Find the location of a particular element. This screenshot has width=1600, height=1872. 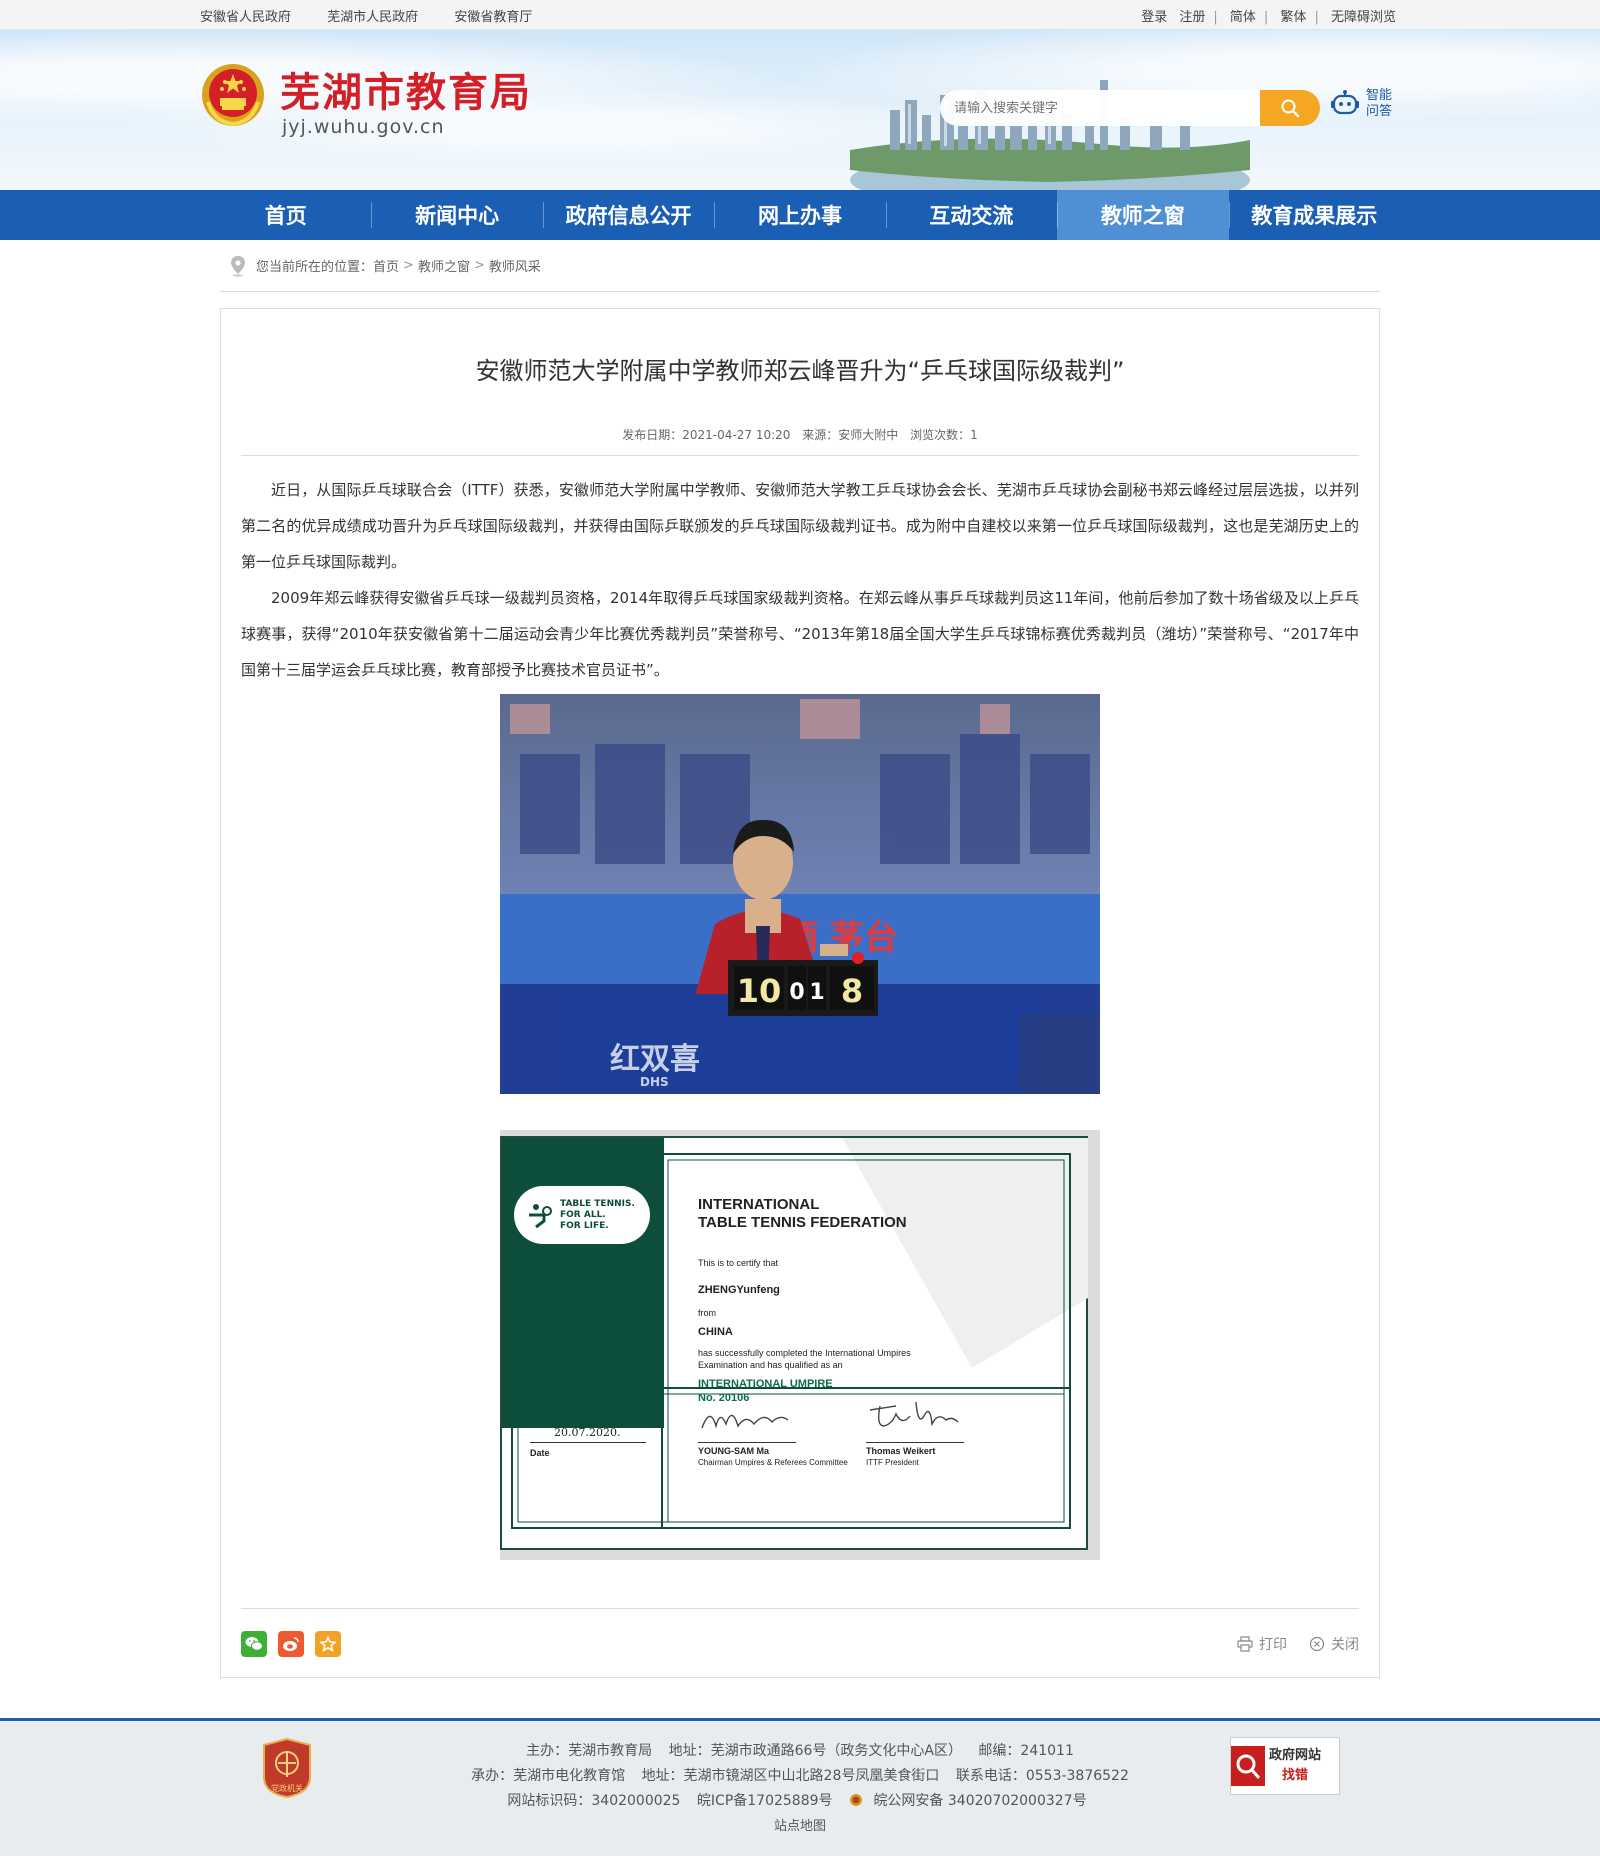

signature-weikert is located at coordinates (914, 1414).